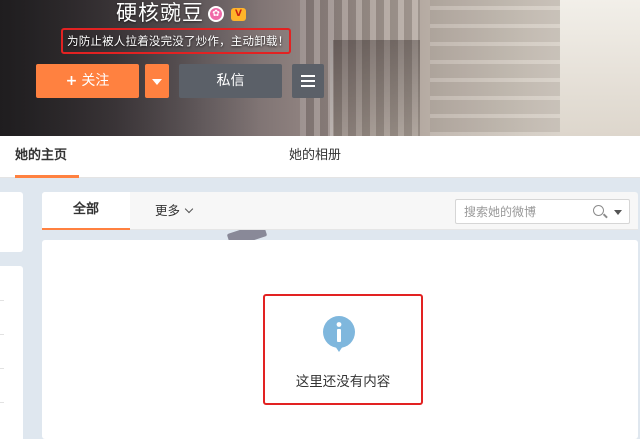  What do you see at coordinates (95, 81) in the screenshot?
I see `follow-label: 关注` at bounding box center [95, 81].